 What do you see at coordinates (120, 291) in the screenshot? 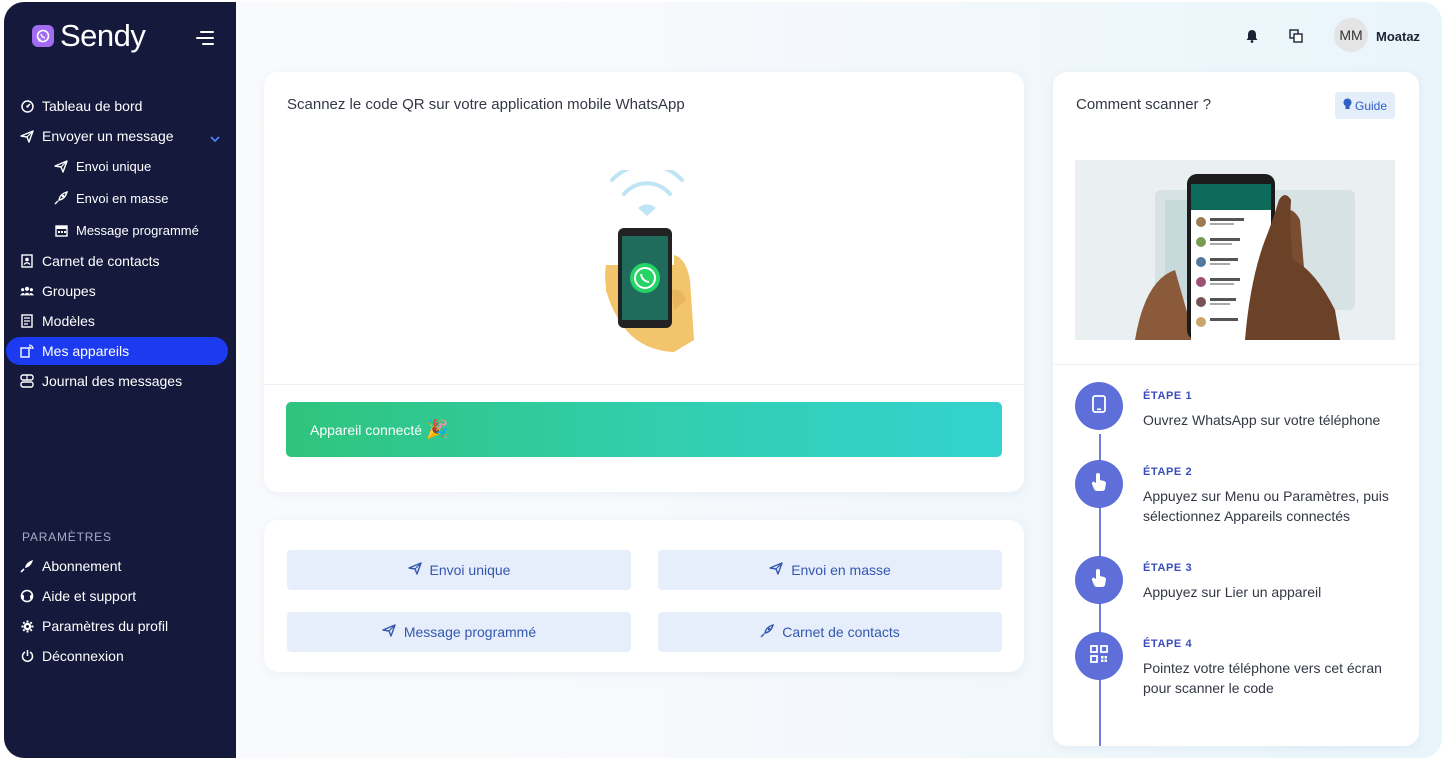
I see `sidebar-item-groups: Groupes` at bounding box center [120, 291].